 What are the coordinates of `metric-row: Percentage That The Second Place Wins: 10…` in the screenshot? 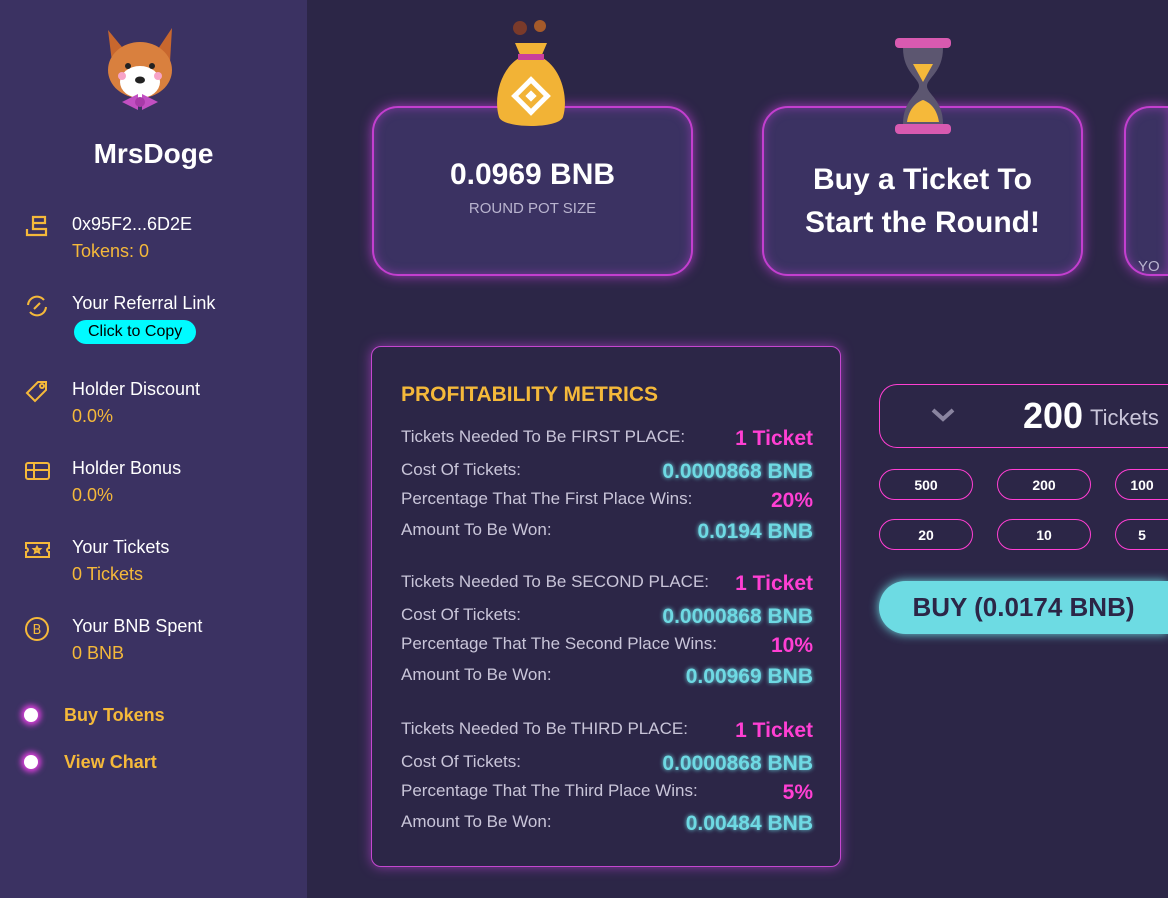 It's located at (607, 644).